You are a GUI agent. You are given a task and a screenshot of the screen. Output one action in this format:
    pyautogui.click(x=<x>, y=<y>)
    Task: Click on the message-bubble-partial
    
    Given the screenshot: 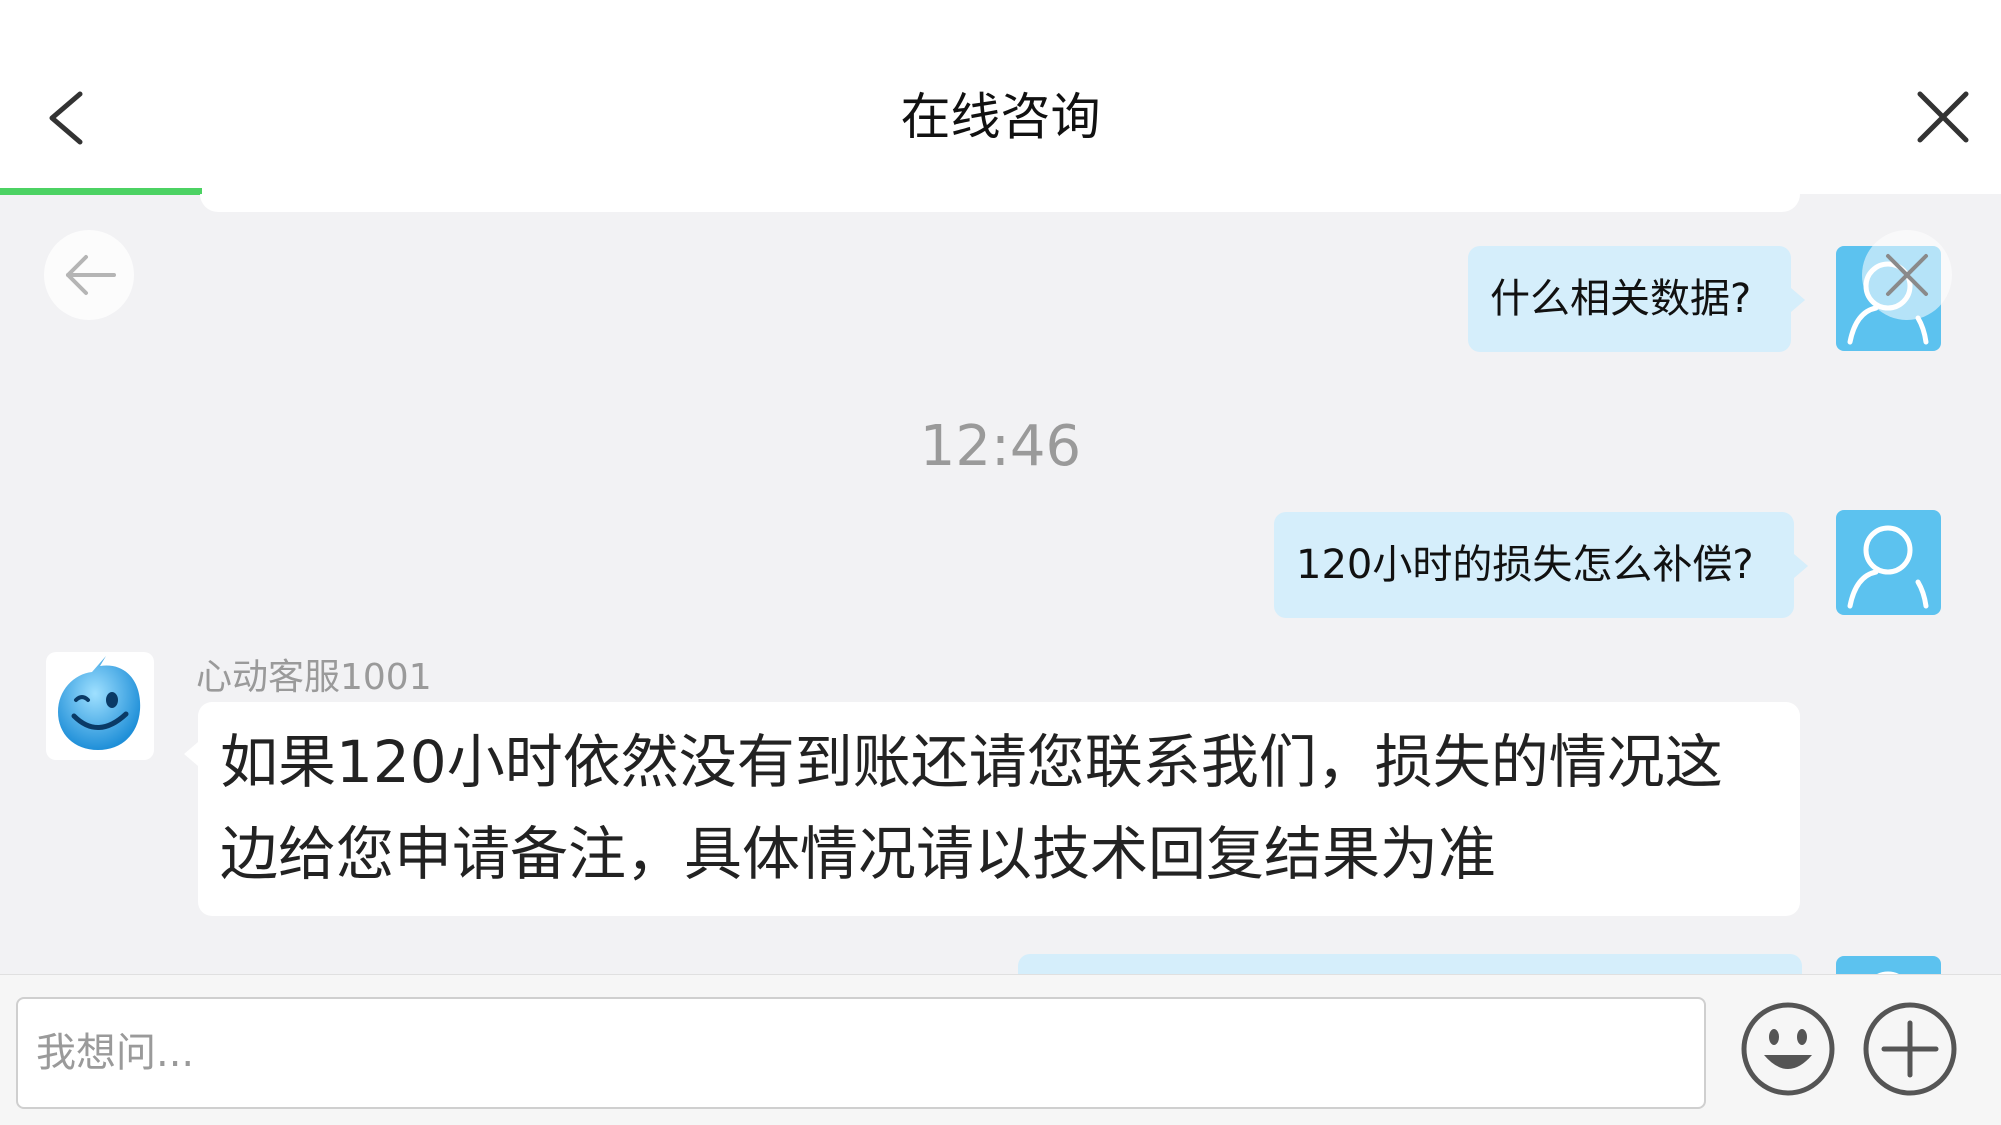 What is the action you would take?
    pyautogui.click(x=1000, y=203)
    